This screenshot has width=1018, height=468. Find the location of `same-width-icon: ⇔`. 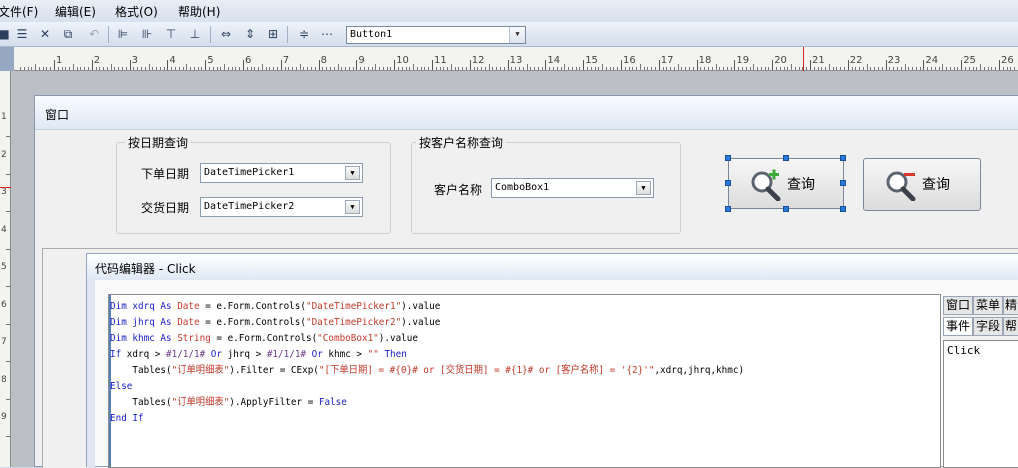

same-width-icon: ⇔ is located at coordinates (226, 34).